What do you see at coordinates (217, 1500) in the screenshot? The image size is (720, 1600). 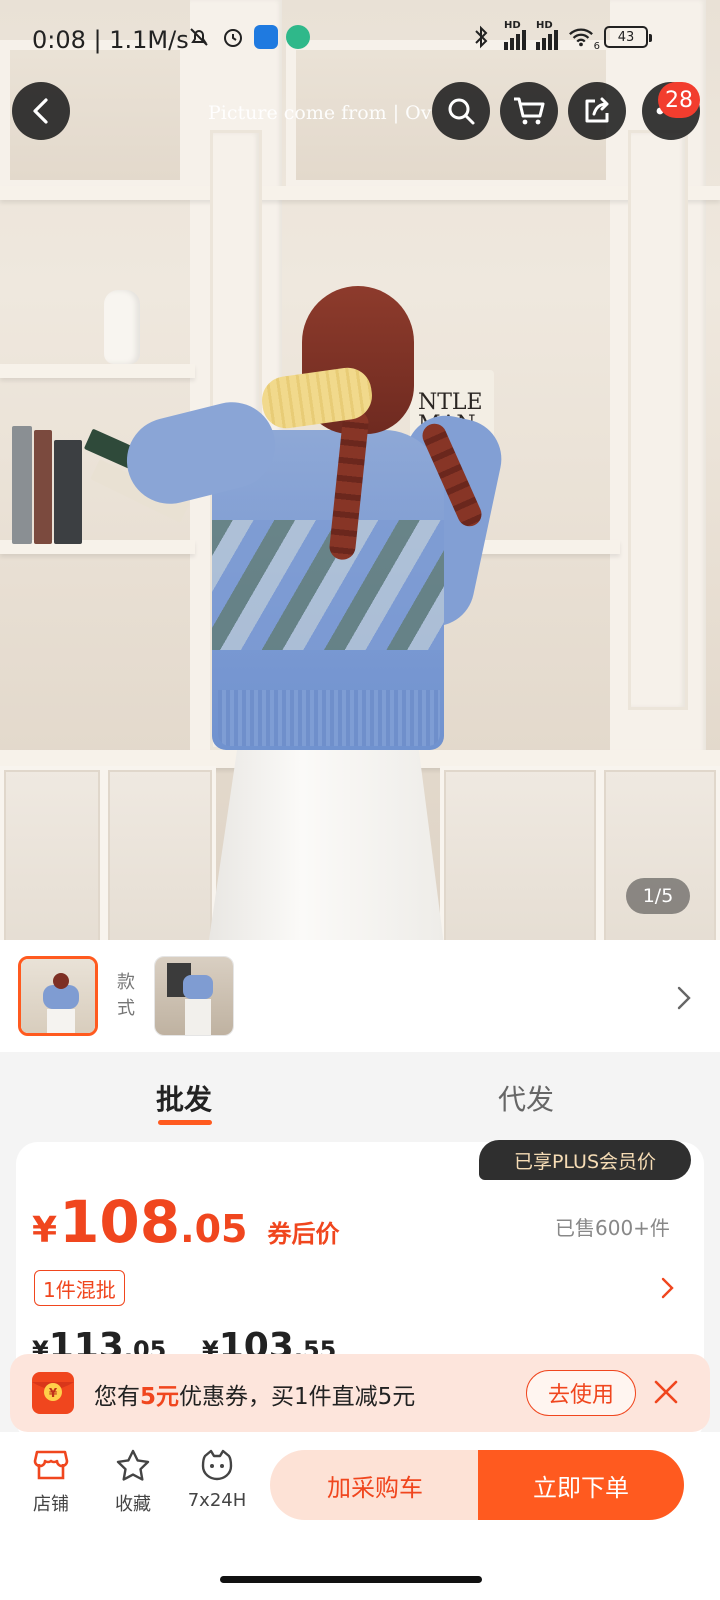 I see `service-label: 7x24H` at bounding box center [217, 1500].